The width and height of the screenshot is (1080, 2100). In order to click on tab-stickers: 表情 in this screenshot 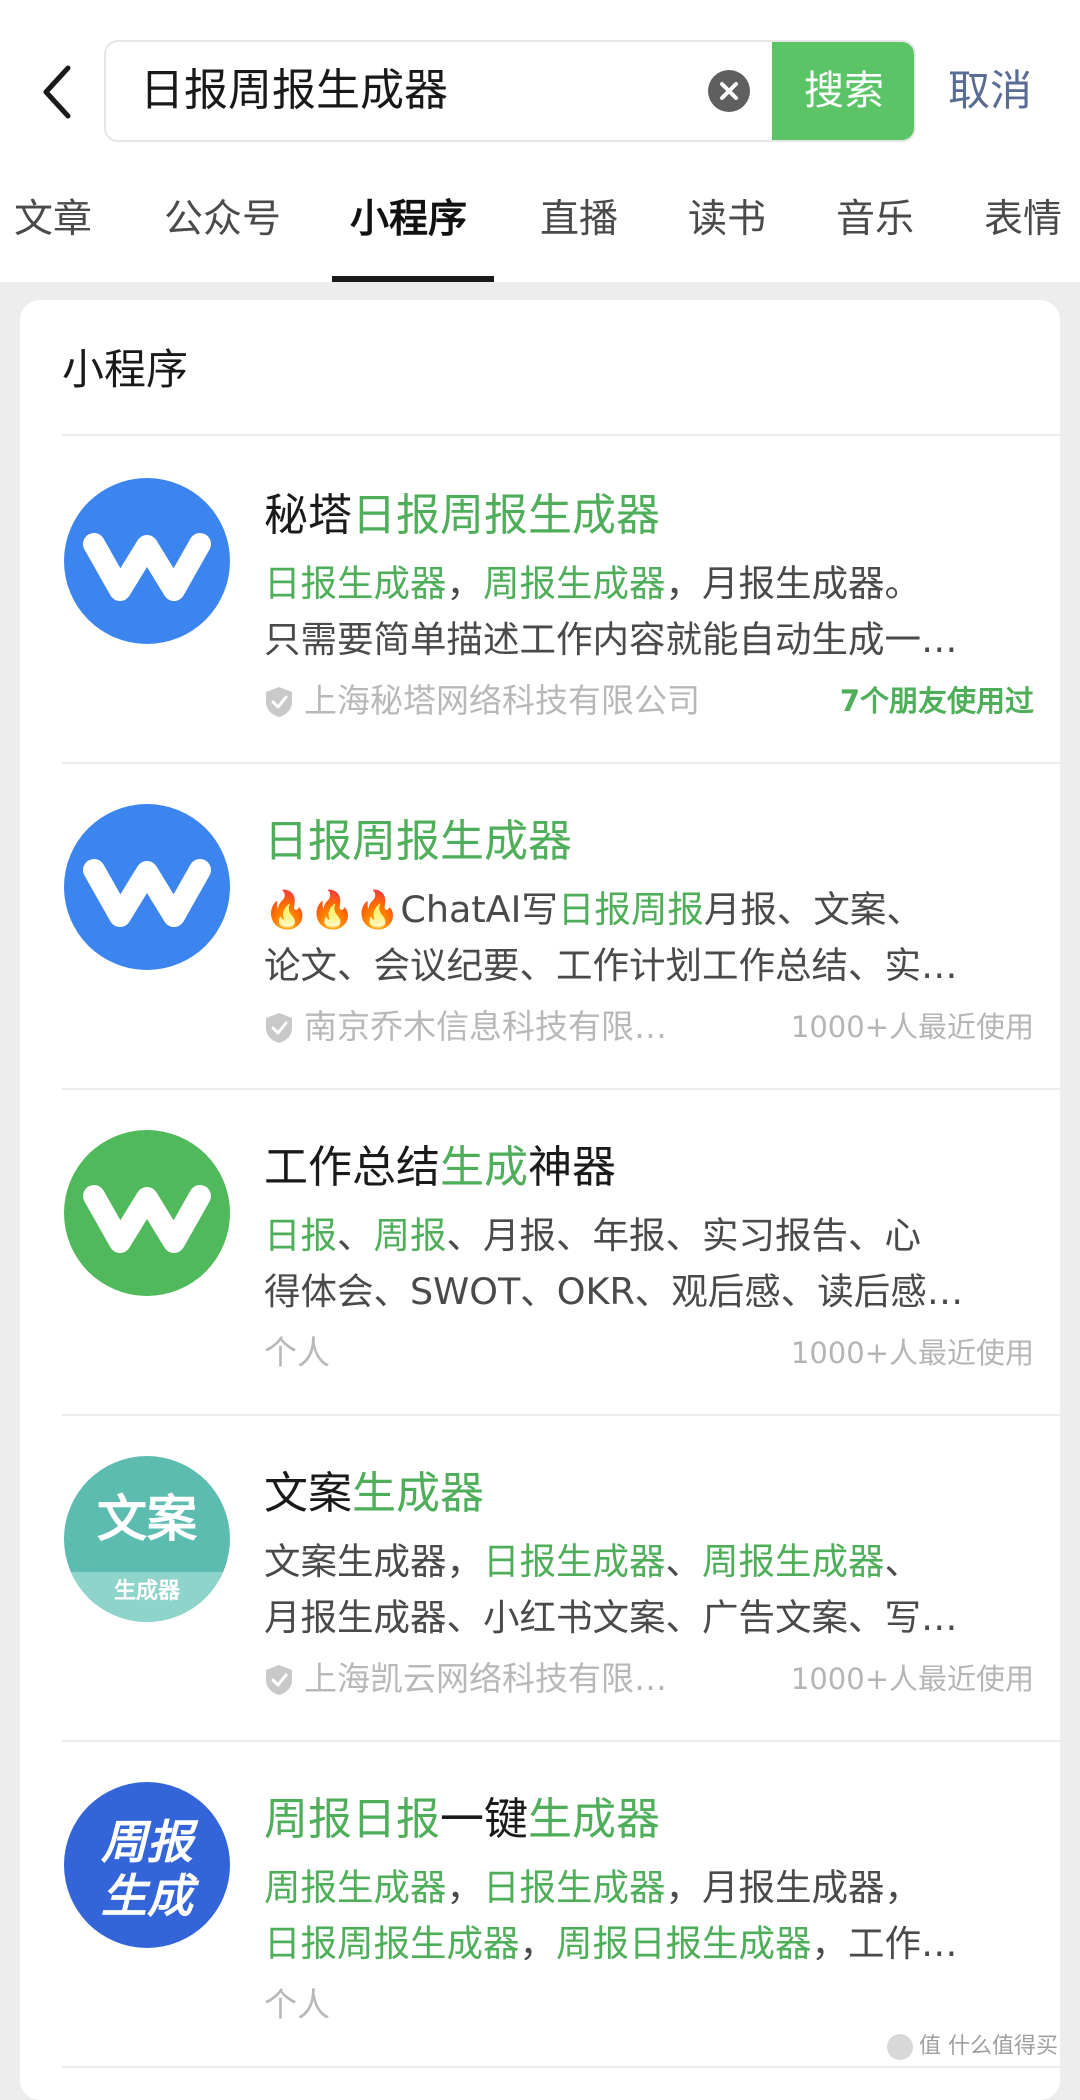, I will do `click(1023, 220)`.